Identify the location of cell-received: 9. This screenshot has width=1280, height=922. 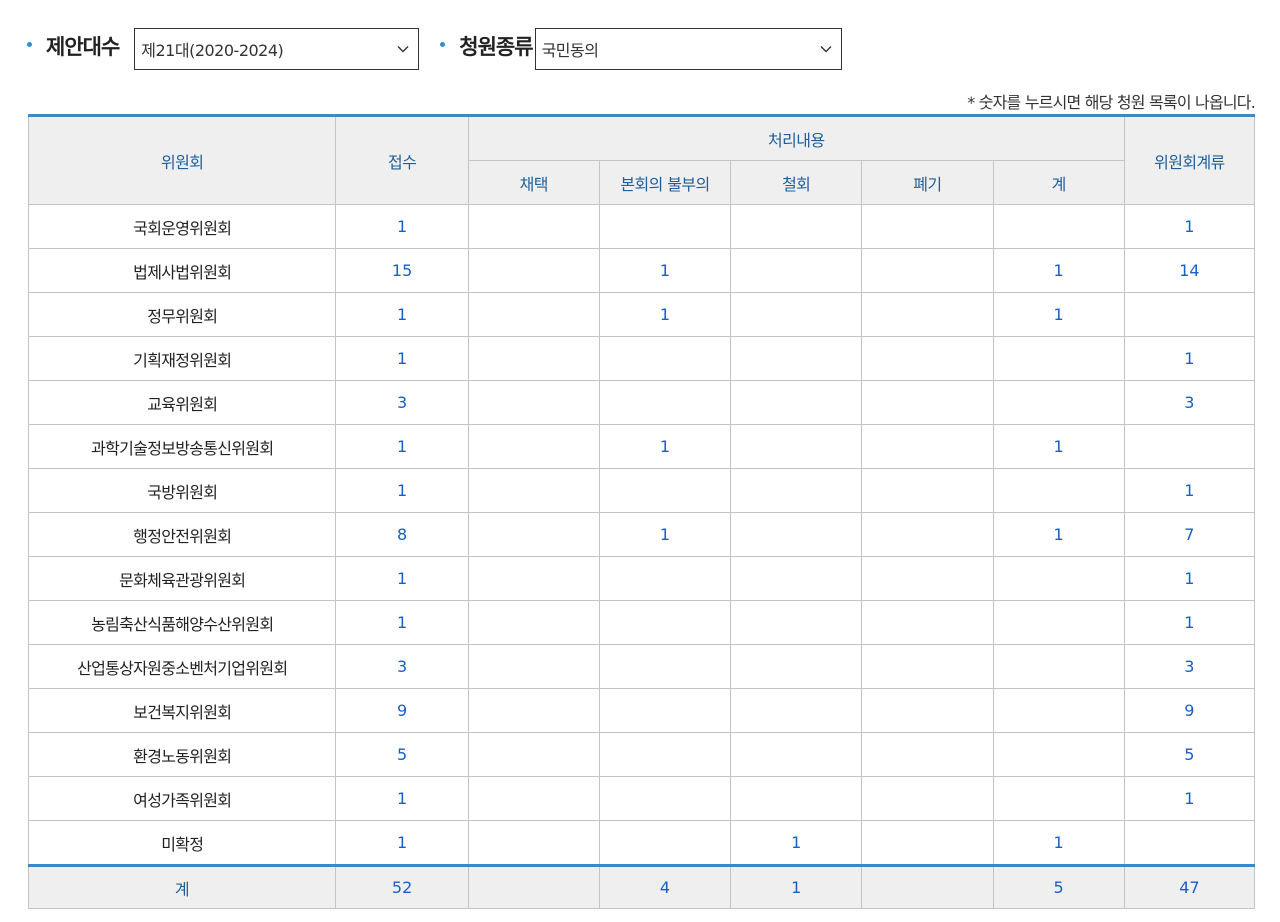
(402, 710).